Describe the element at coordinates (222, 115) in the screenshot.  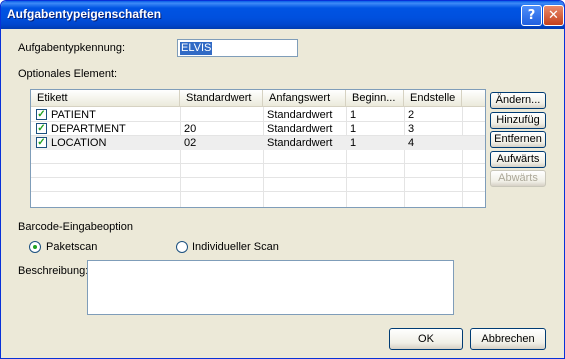
I see `cell-default` at that location.